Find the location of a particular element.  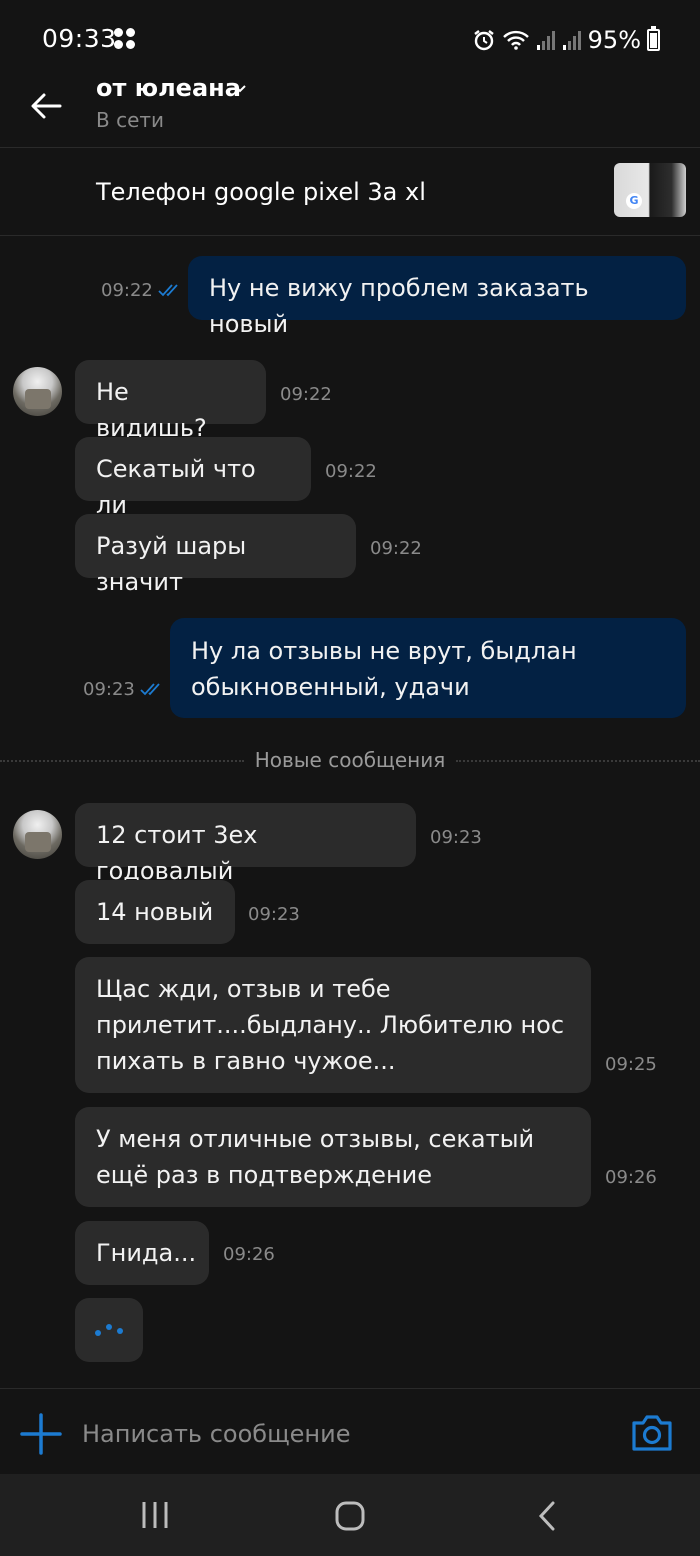

plus-icon is located at coordinates (41, 1434).